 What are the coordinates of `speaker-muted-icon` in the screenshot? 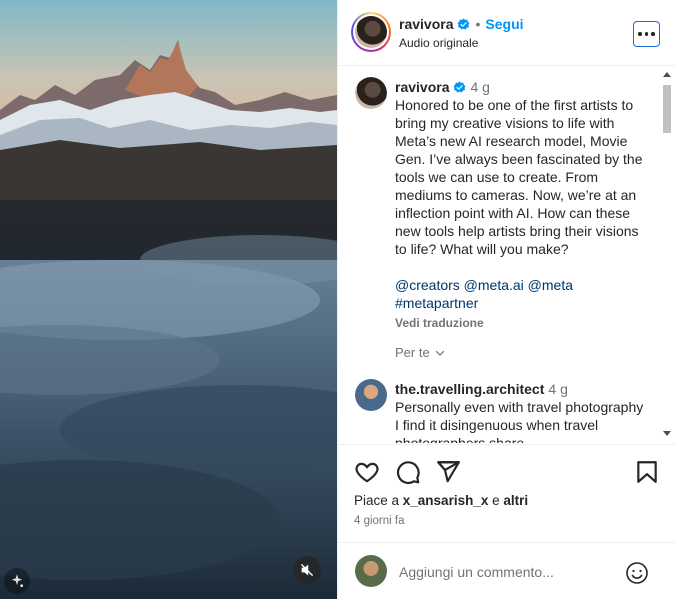 It's located at (307, 570).